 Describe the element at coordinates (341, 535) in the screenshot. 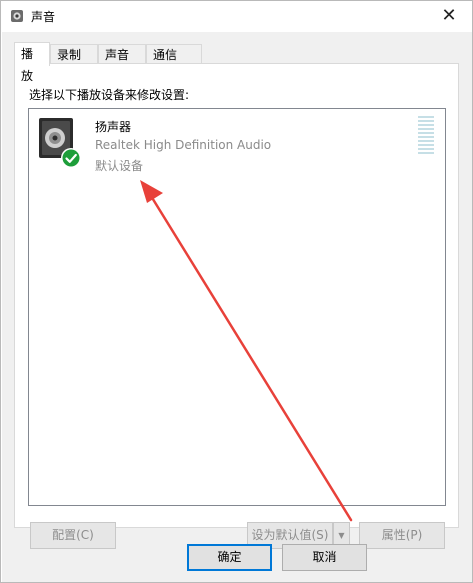

I see `chevron-down-icon: ▼` at that location.